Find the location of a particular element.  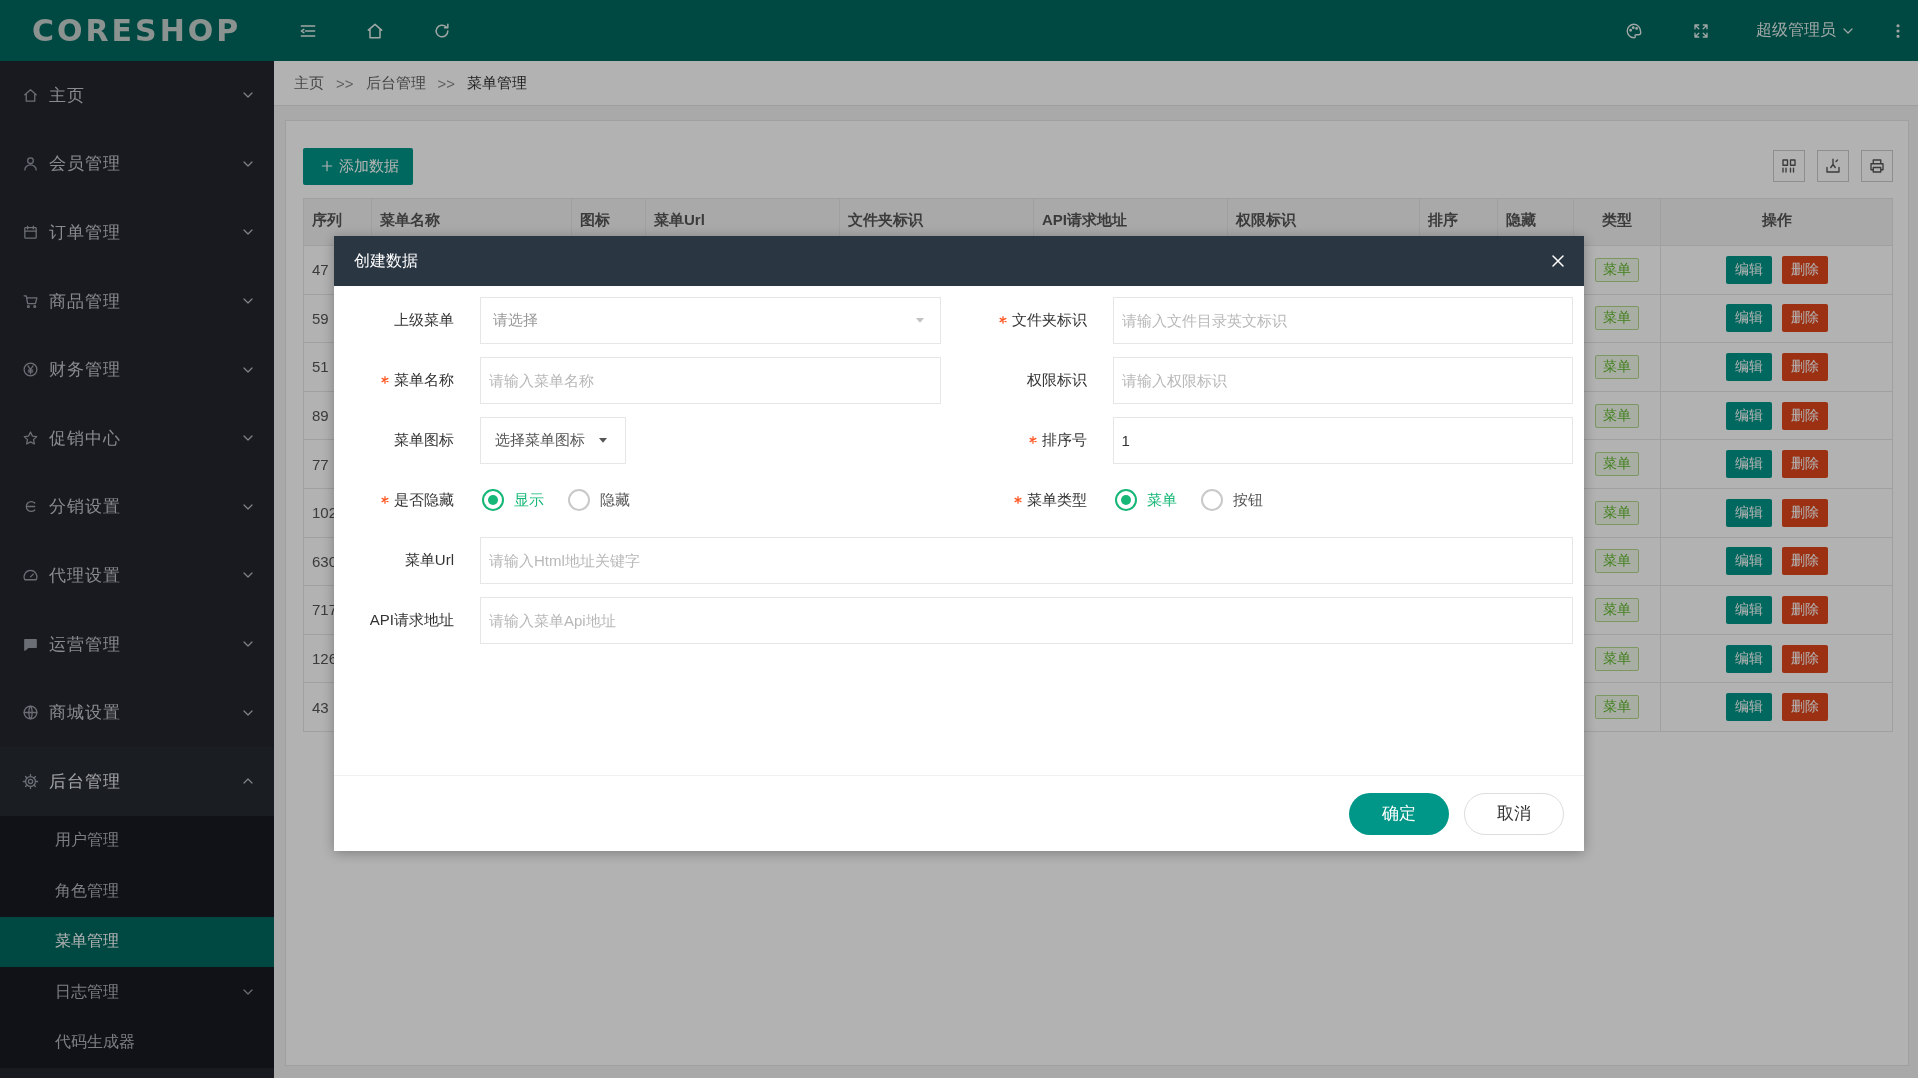

print-button is located at coordinates (1877, 166).